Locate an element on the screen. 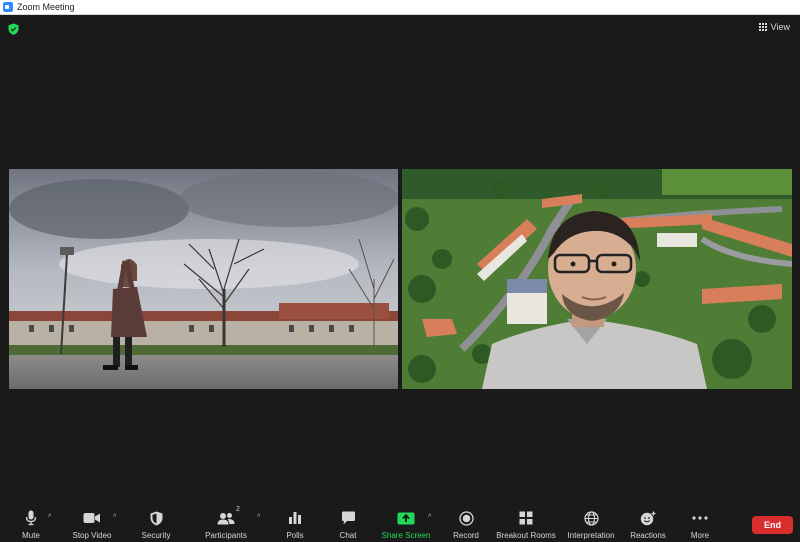 This screenshot has width=800, height=542. view-label: View is located at coordinates (780, 27).